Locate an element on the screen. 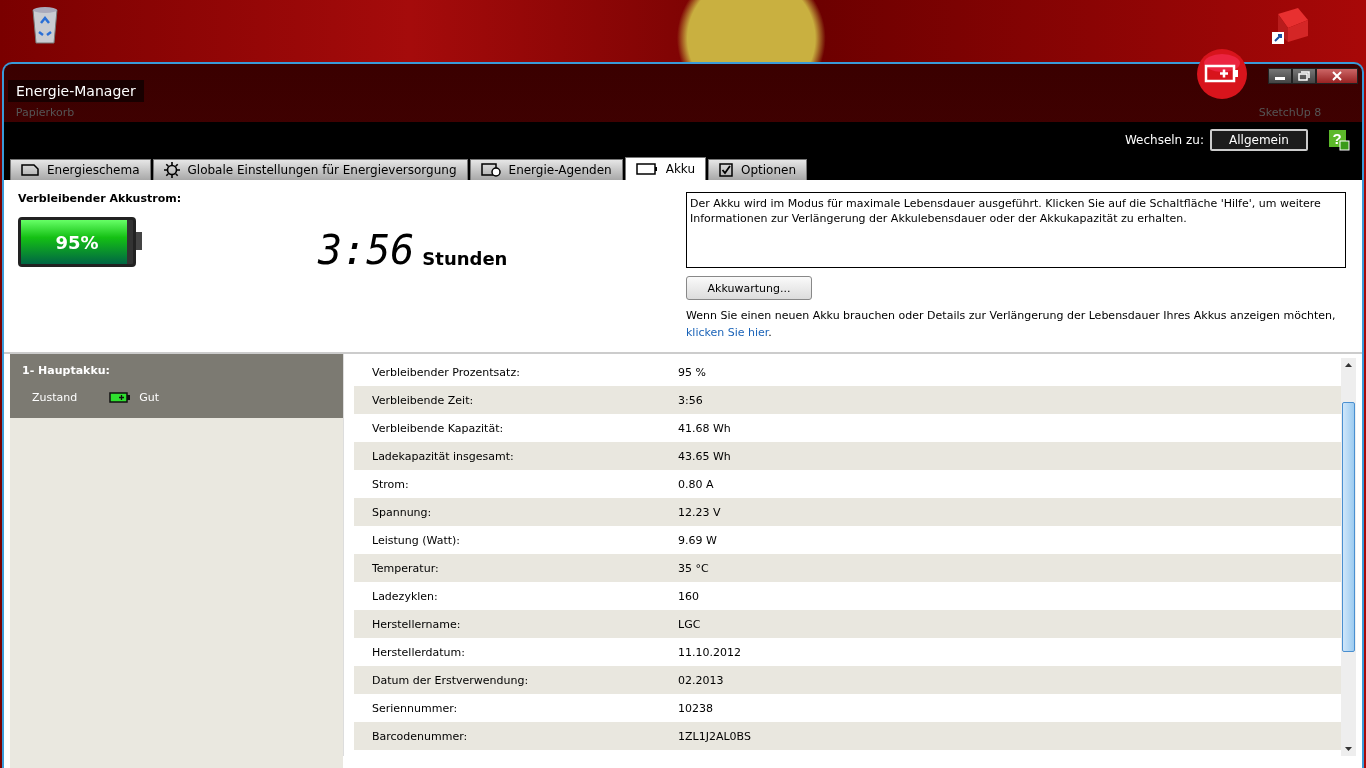  detail-value: 95 % is located at coordinates (692, 372).